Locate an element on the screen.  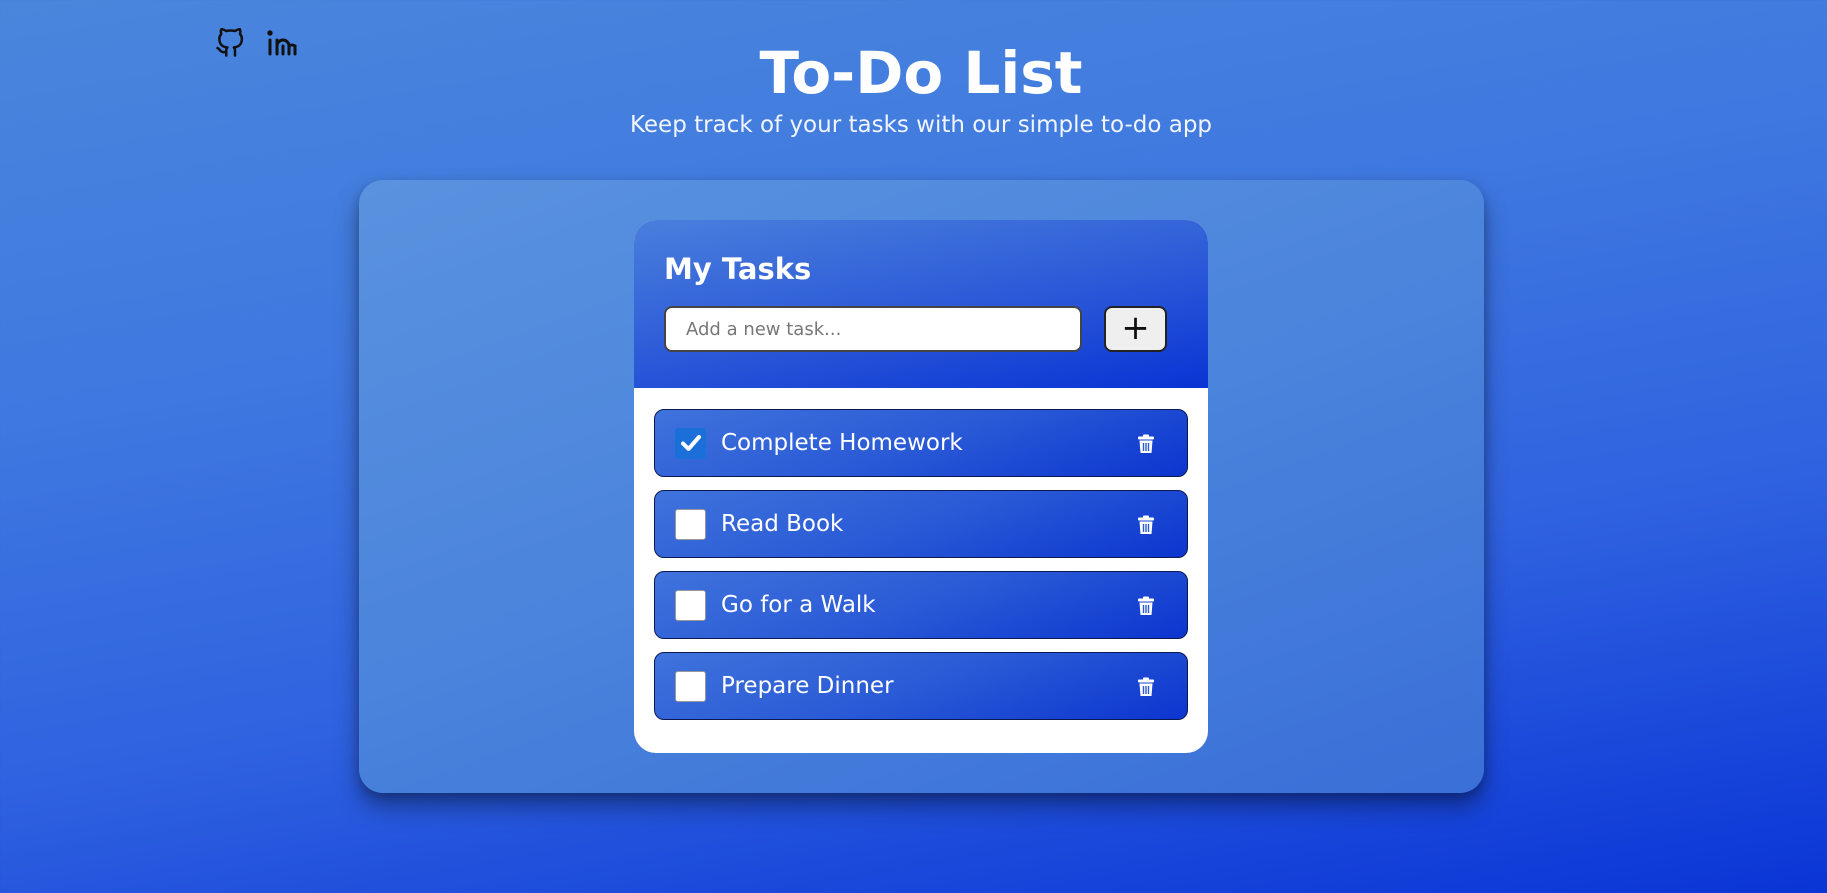
add-task-row: + is located at coordinates (921, 329).